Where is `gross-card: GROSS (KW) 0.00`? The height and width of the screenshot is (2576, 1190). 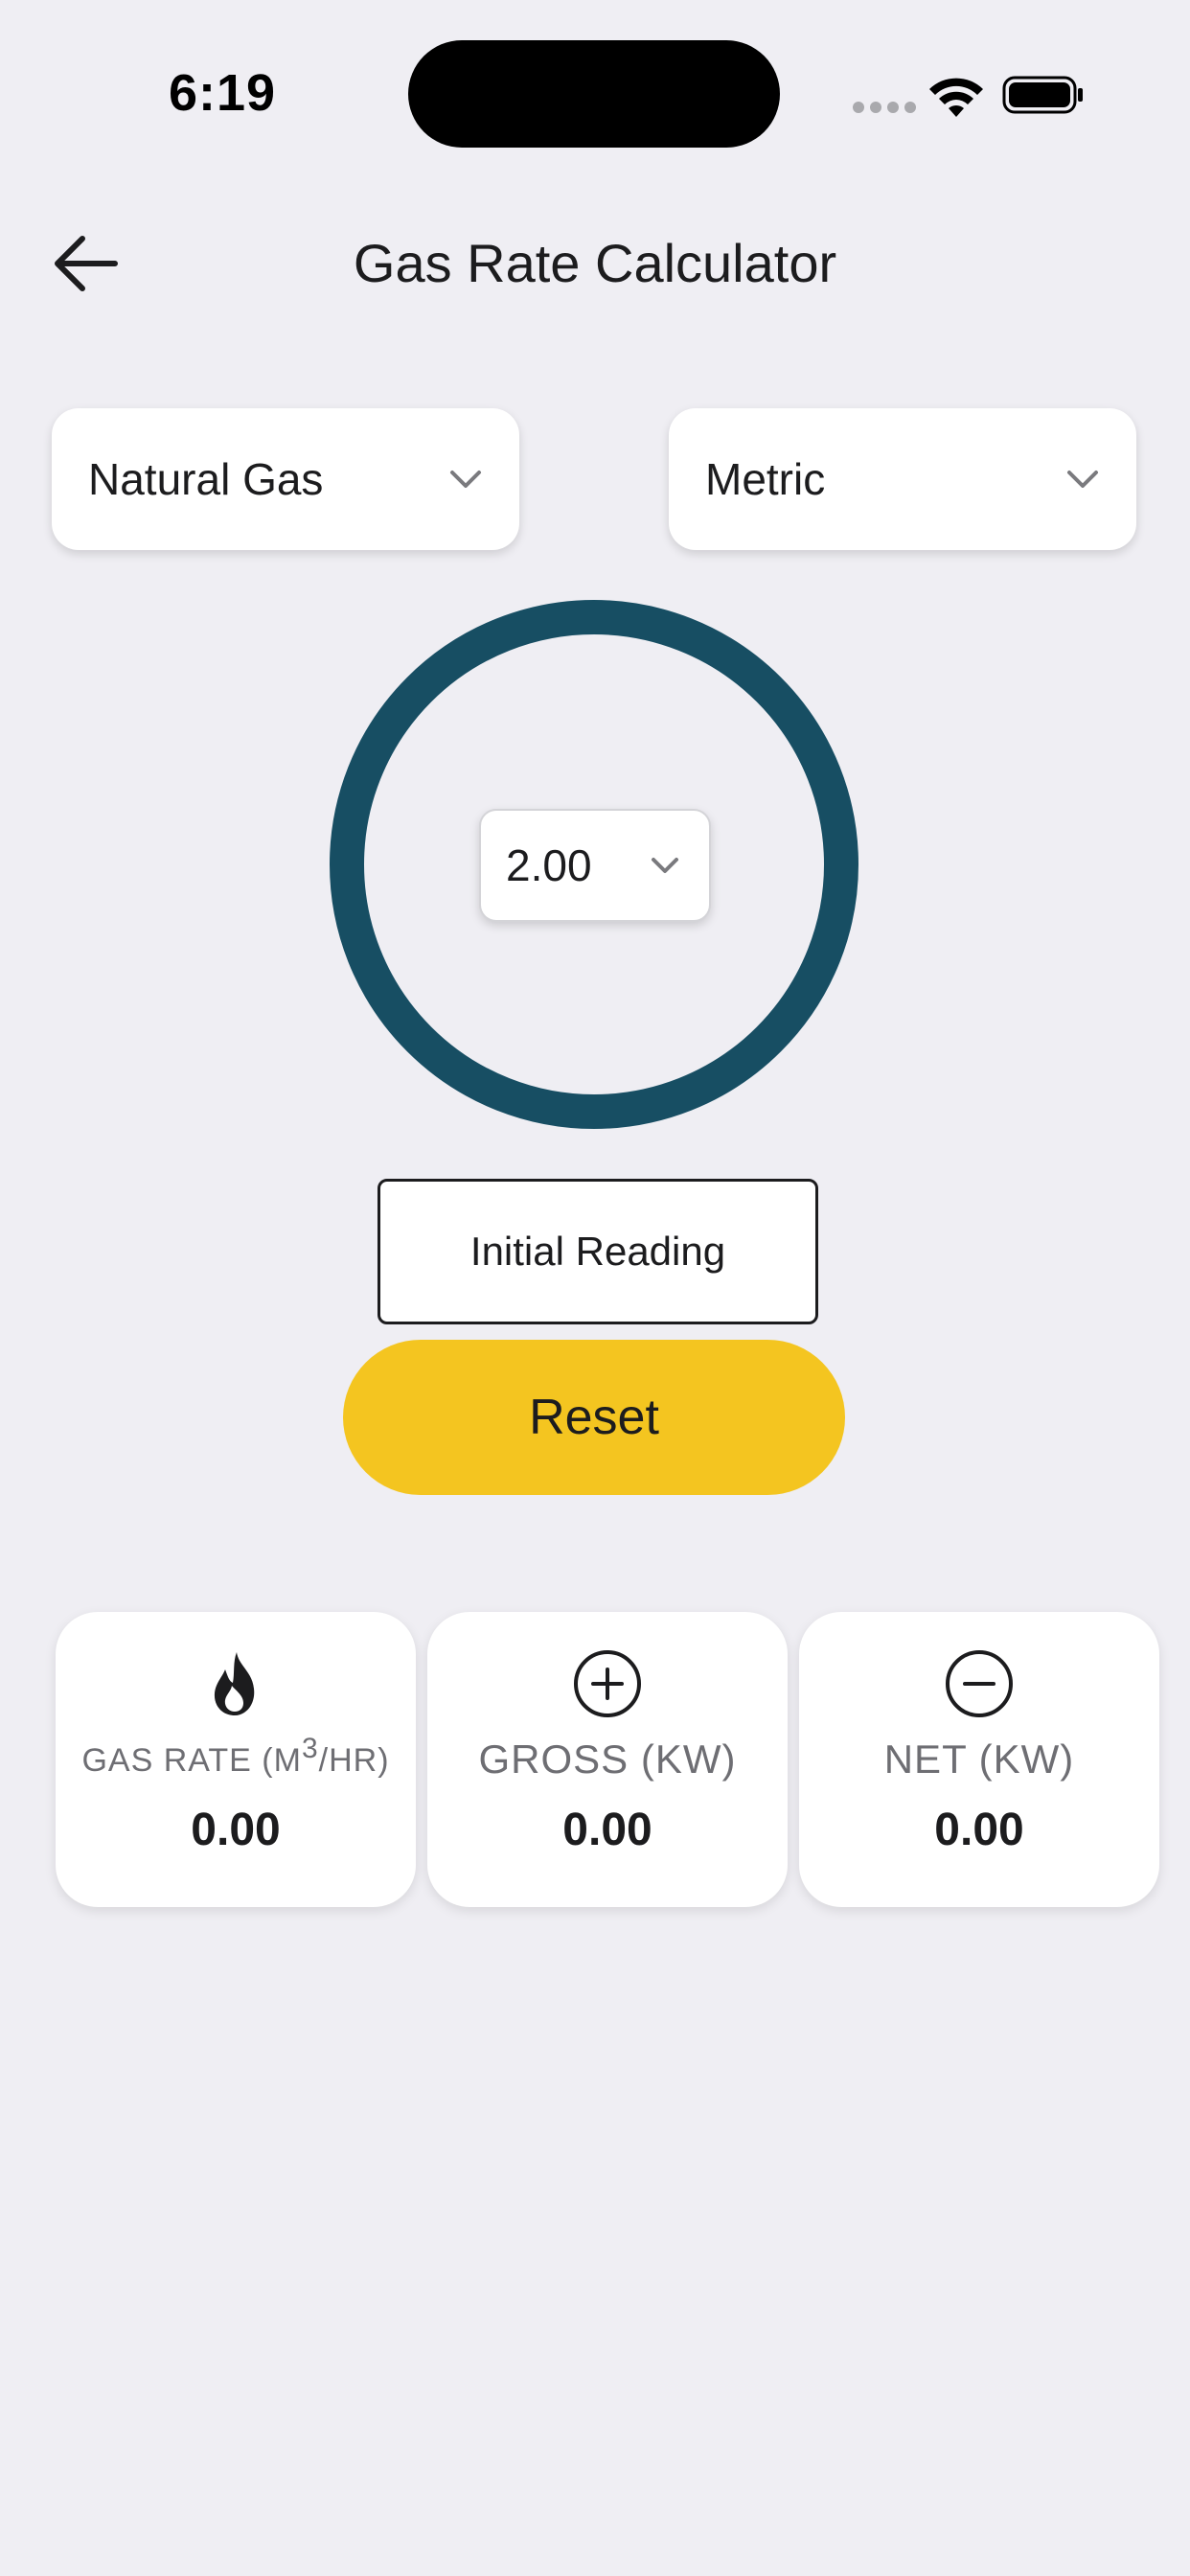
gross-card: GROSS (KW) 0.00 is located at coordinates (607, 1759).